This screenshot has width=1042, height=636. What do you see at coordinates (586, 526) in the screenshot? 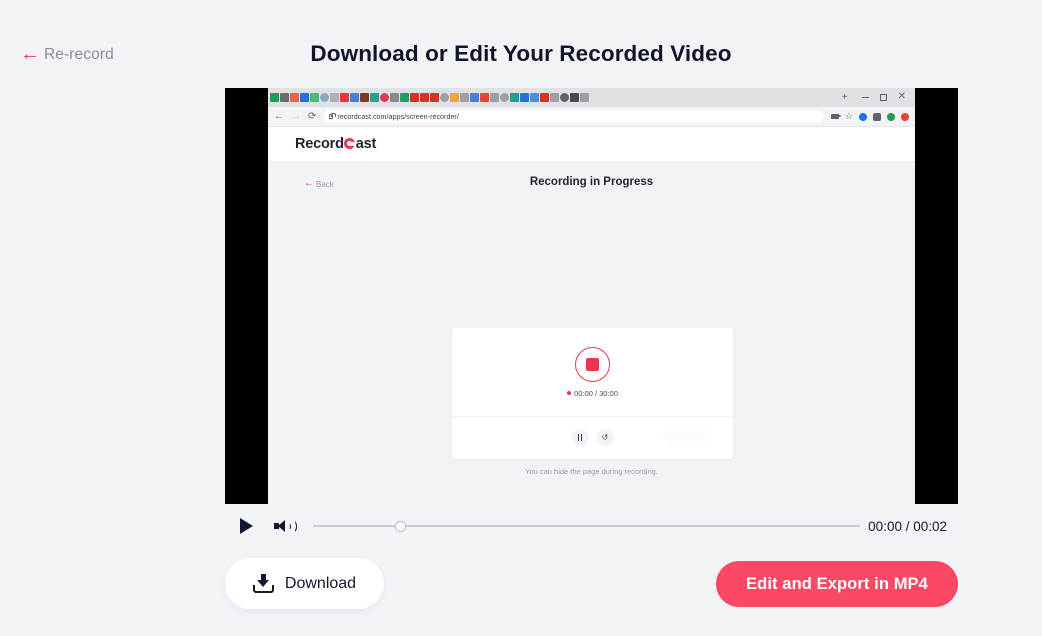
I see `seek-bar` at bounding box center [586, 526].